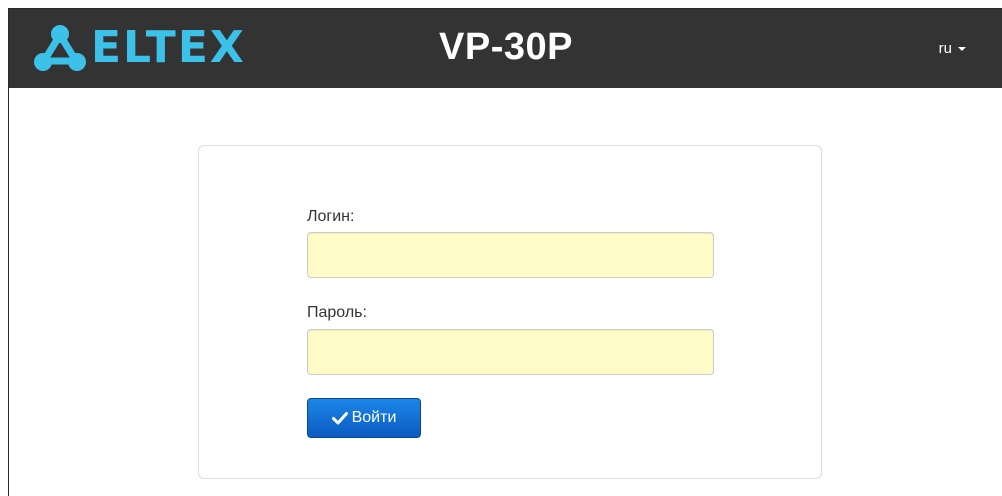 The width and height of the screenshot is (1002, 496). I want to click on password-label: Пароль:, so click(337, 312).